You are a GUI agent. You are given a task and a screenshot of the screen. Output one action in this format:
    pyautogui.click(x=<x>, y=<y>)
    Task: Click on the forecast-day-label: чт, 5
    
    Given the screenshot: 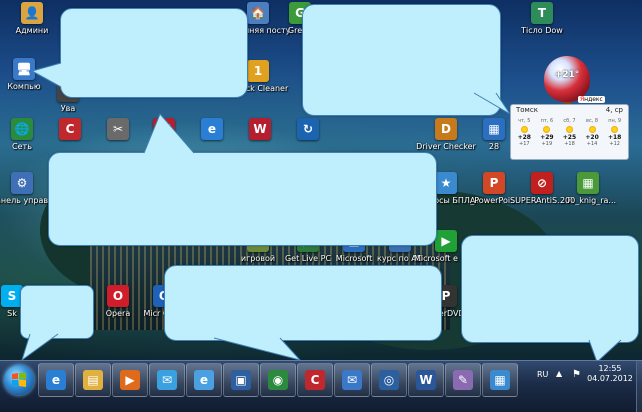 What is the action you would take?
    pyautogui.click(x=524, y=121)
    